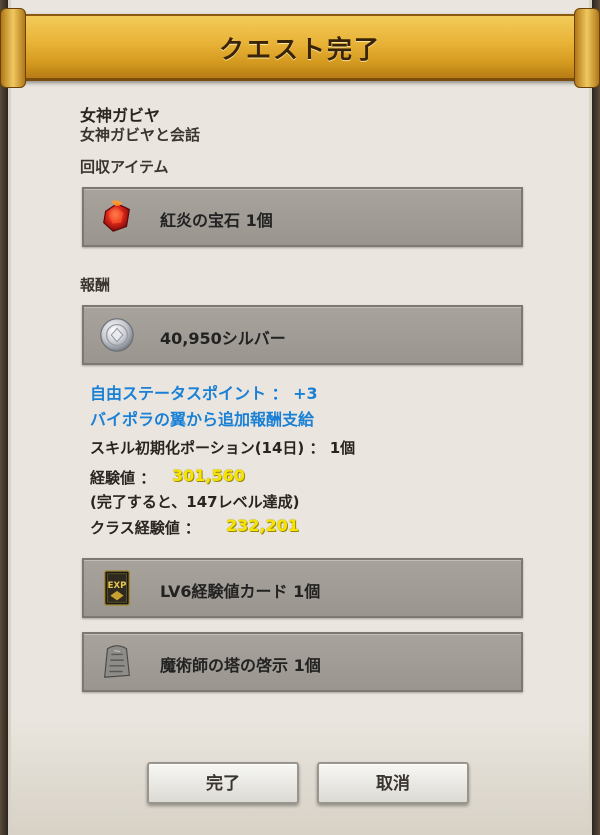  What do you see at coordinates (204, 393) in the screenshot?
I see `stat-points-text: 自由ステータスポイント ： +3` at bounding box center [204, 393].